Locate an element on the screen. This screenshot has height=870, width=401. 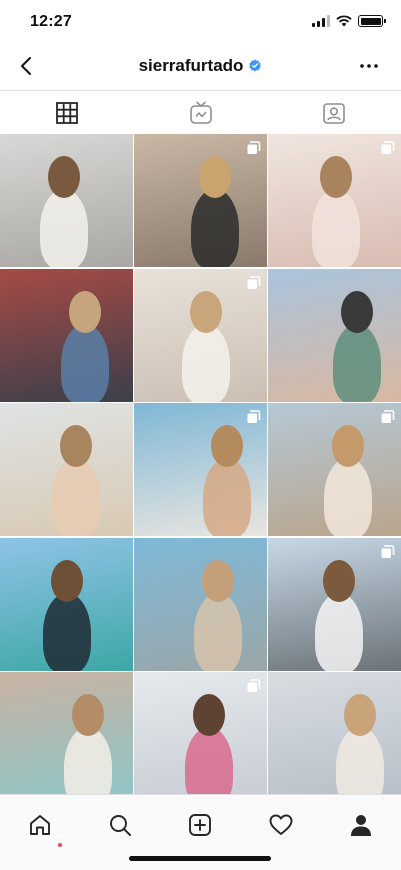
post-thumbnail-jet-ski is located at coordinates (66, 604).